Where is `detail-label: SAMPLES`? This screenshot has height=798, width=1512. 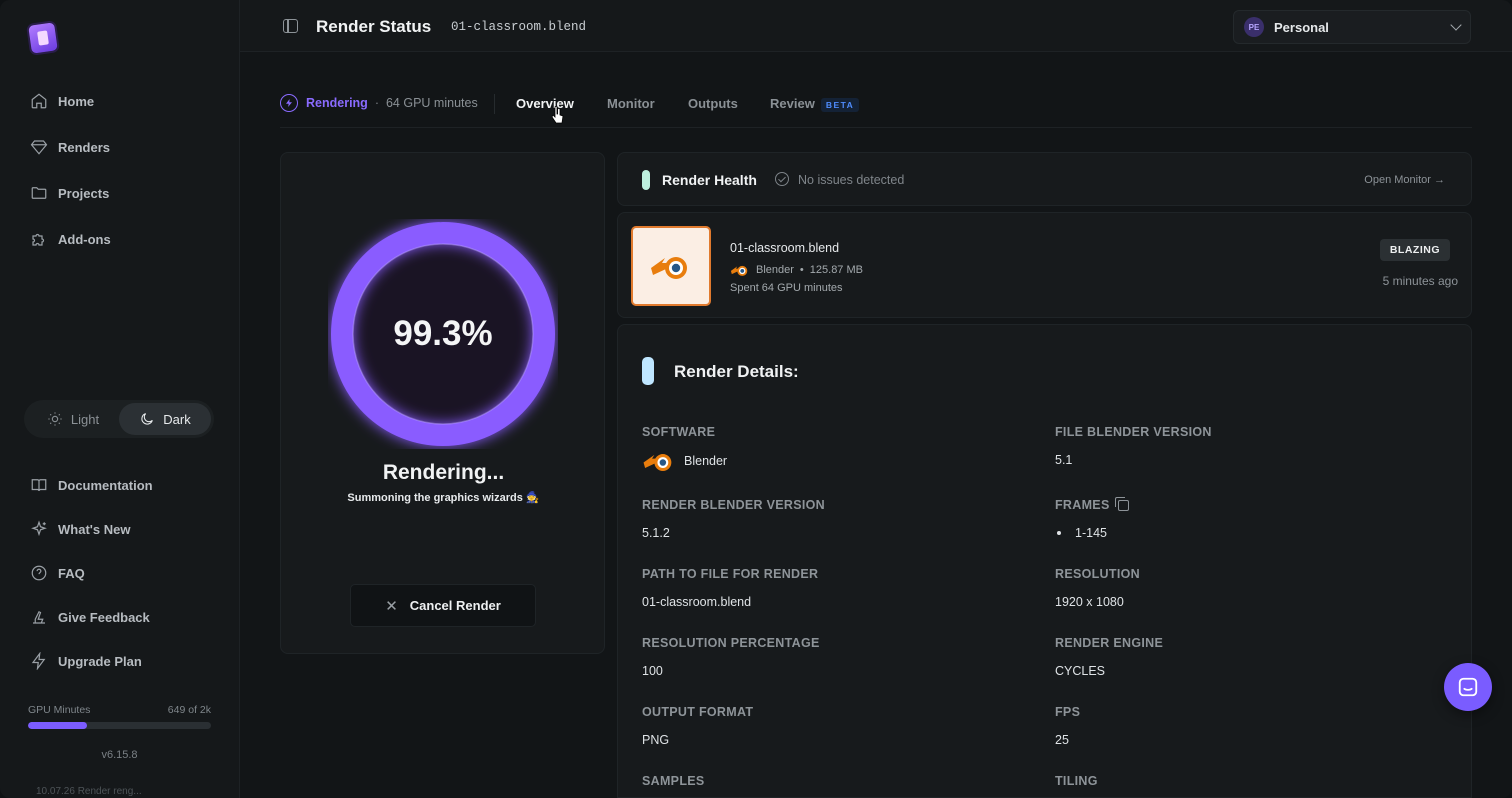 detail-label: SAMPLES is located at coordinates (673, 781).